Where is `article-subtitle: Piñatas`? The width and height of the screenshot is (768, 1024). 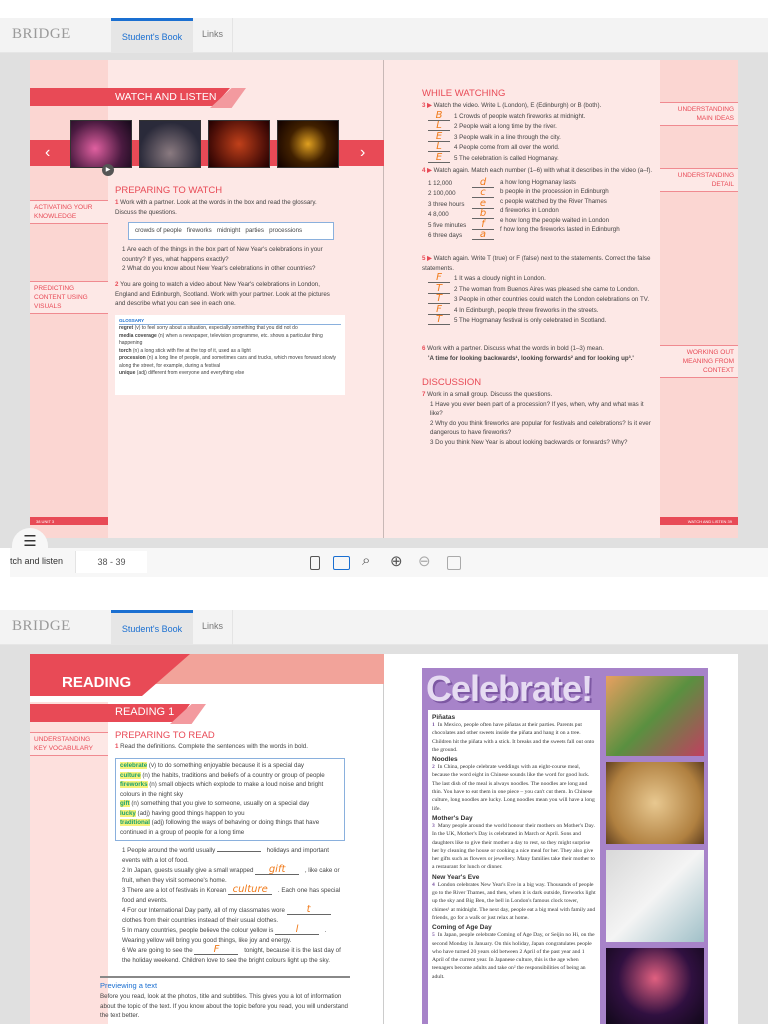
article-subtitle: Piñatas is located at coordinates (444, 717).